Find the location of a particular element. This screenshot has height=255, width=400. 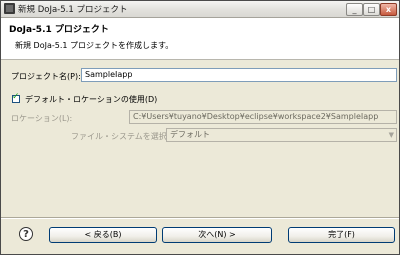

filesystem-label: ファイル・システムを選択: is located at coordinates (120, 136).